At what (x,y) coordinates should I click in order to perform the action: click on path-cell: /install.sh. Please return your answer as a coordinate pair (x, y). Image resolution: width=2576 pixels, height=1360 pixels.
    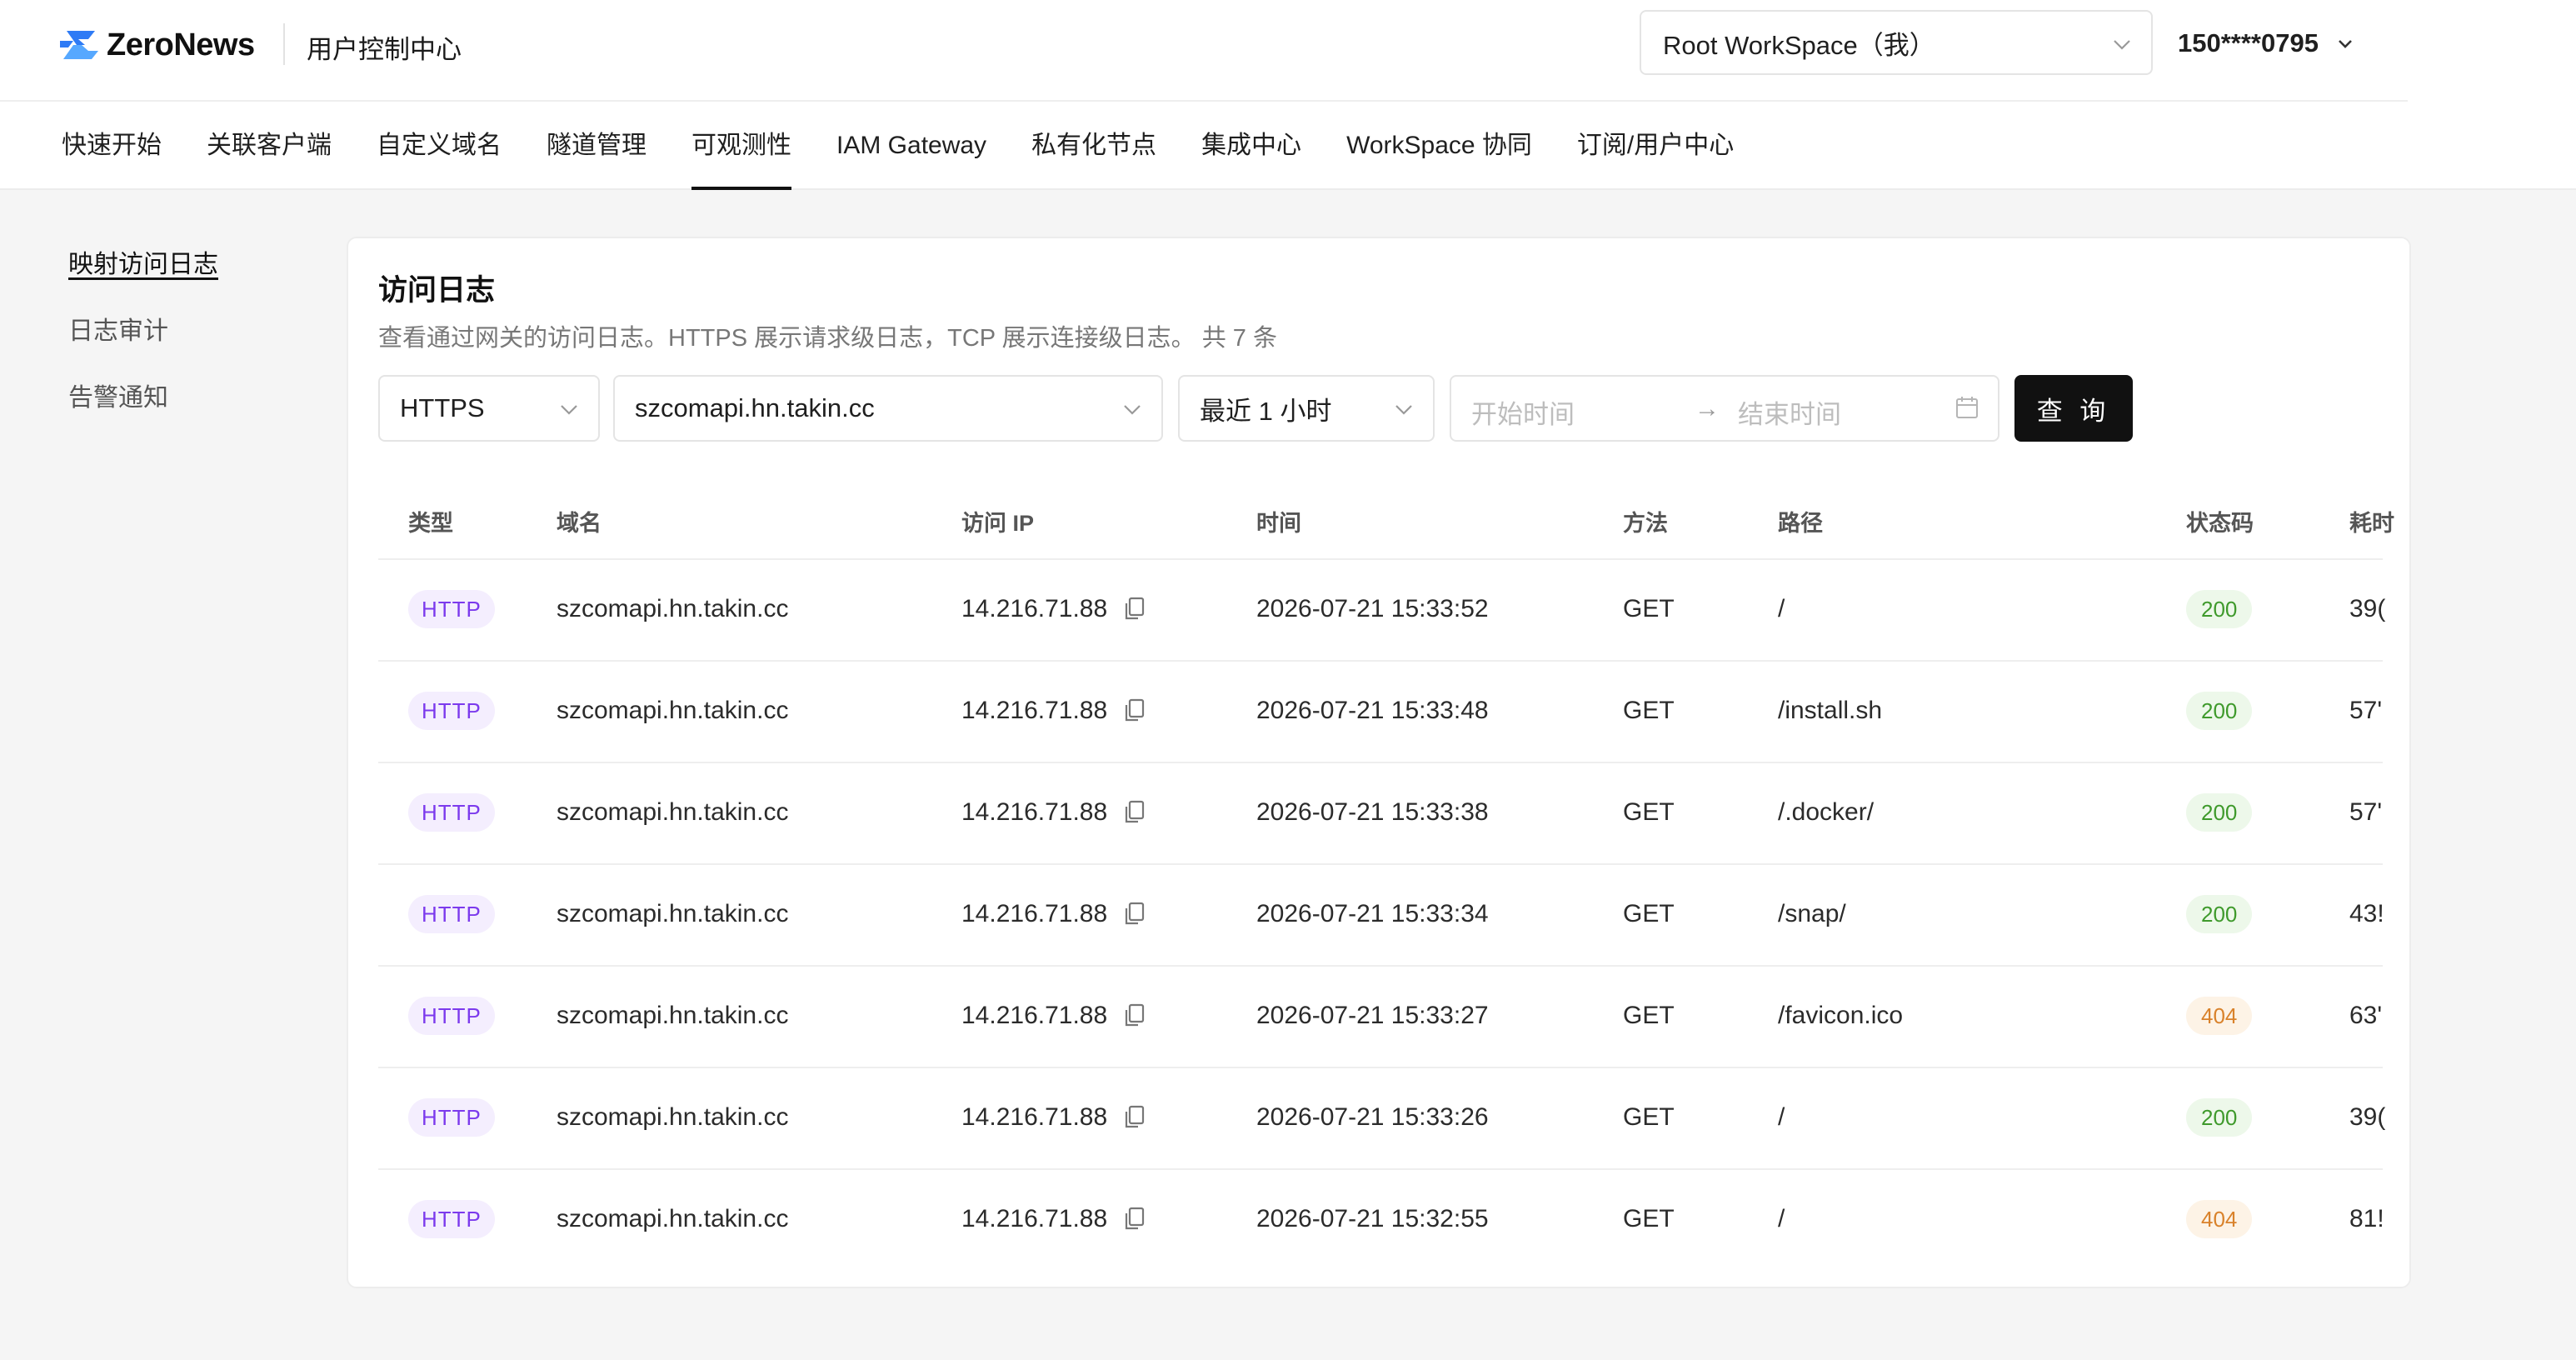
    Looking at the image, I should click on (1830, 710).